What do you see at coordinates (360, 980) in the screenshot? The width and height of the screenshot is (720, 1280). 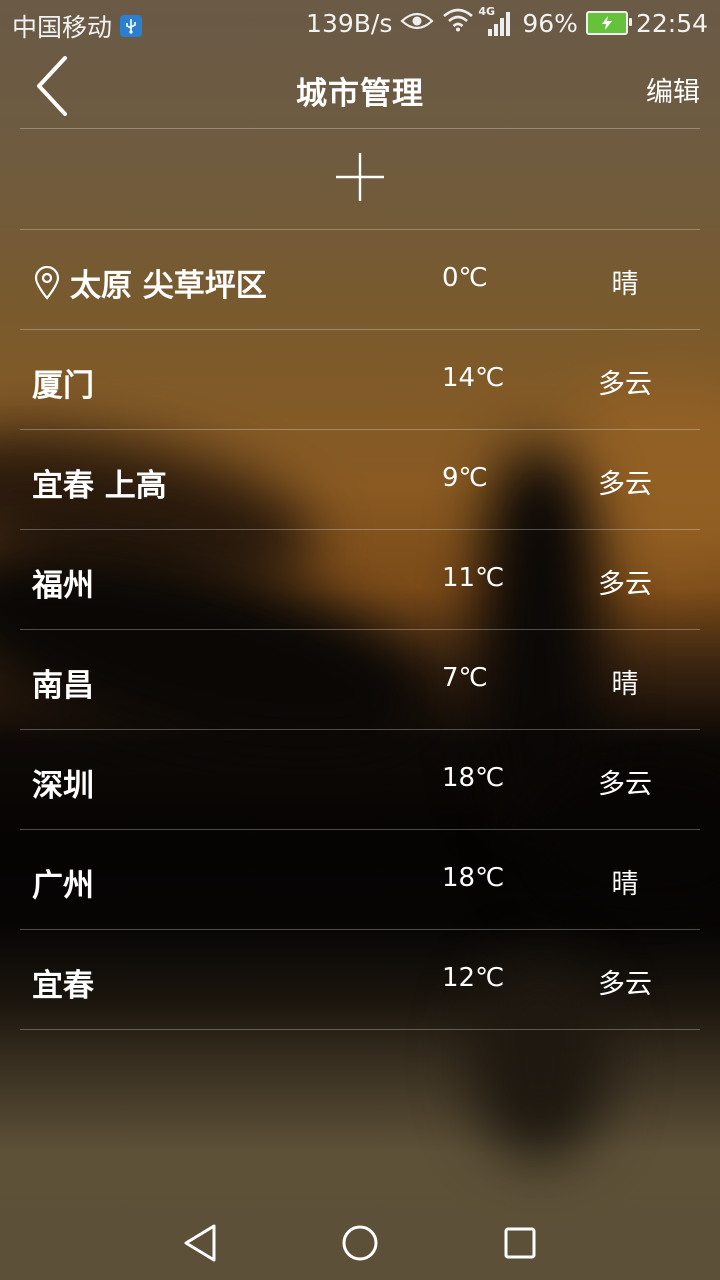 I see `city-row: 宜春 12℃ 多云` at bounding box center [360, 980].